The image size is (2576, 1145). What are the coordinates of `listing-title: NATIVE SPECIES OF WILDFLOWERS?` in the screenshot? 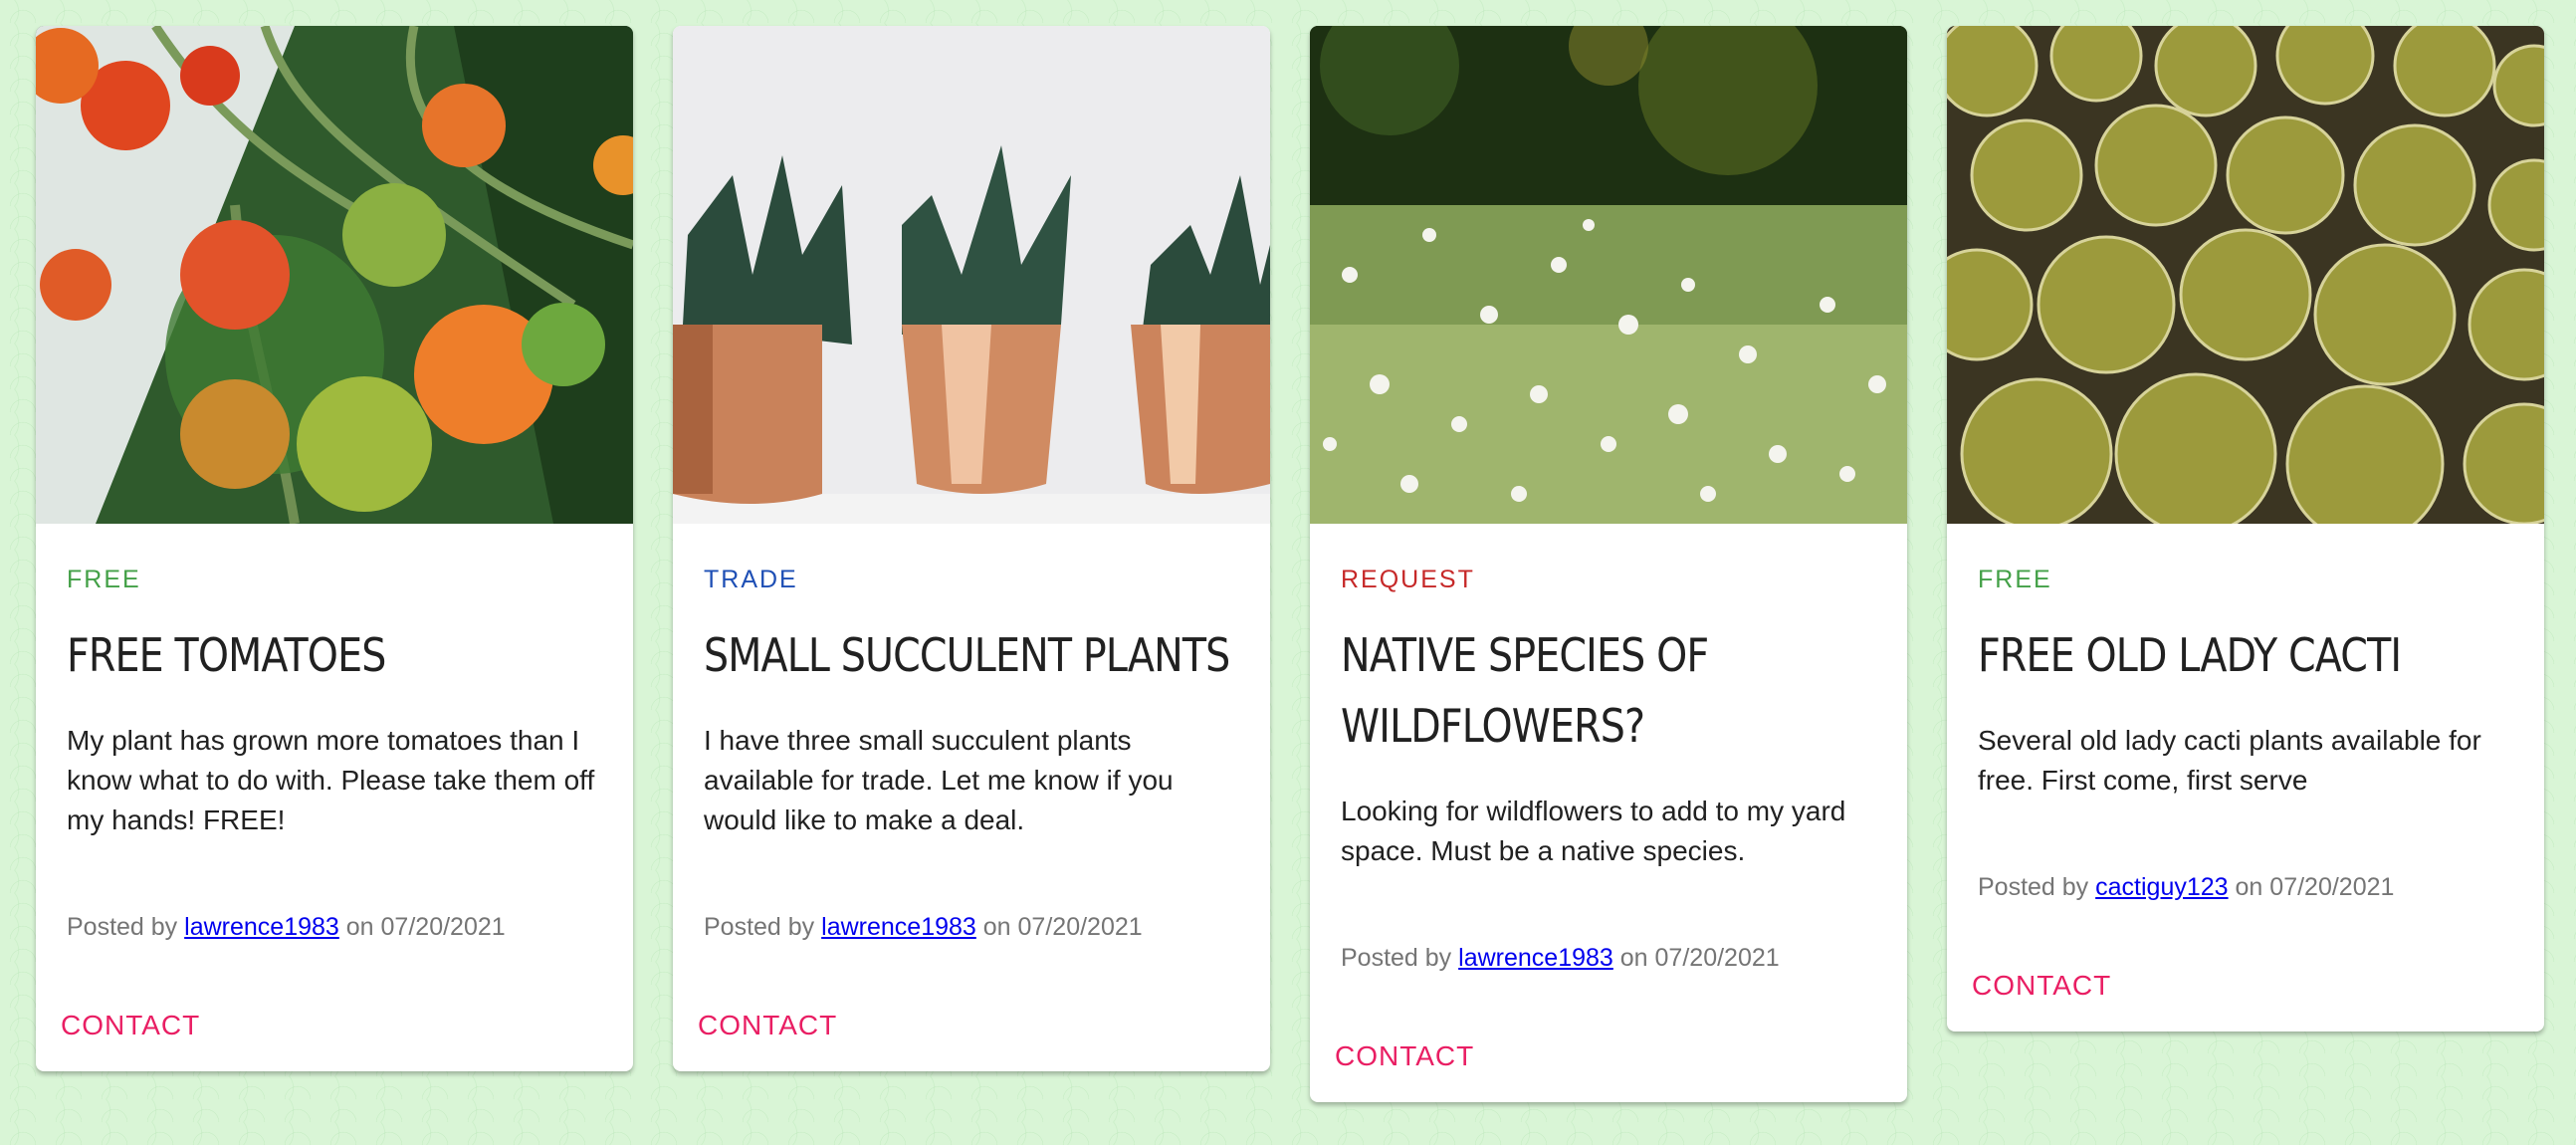 It's located at (1525, 690).